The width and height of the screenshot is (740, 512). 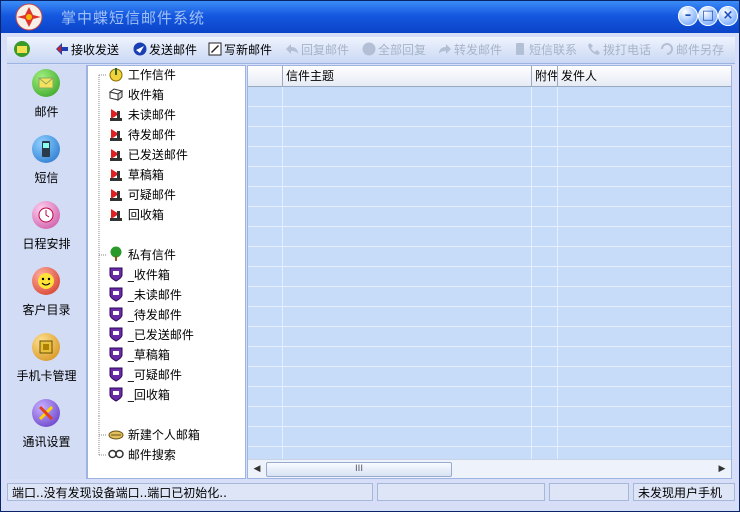 I want to click on tree-item-recycle: 回收箱, so click(x=136, y=215).